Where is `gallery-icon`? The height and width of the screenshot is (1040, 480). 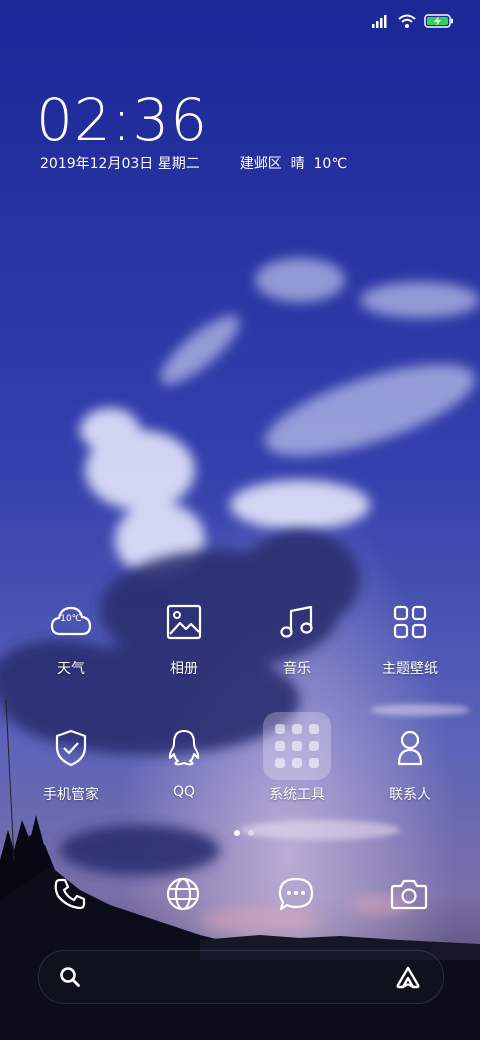
gallery-icon is located at coordinates (184, 622).